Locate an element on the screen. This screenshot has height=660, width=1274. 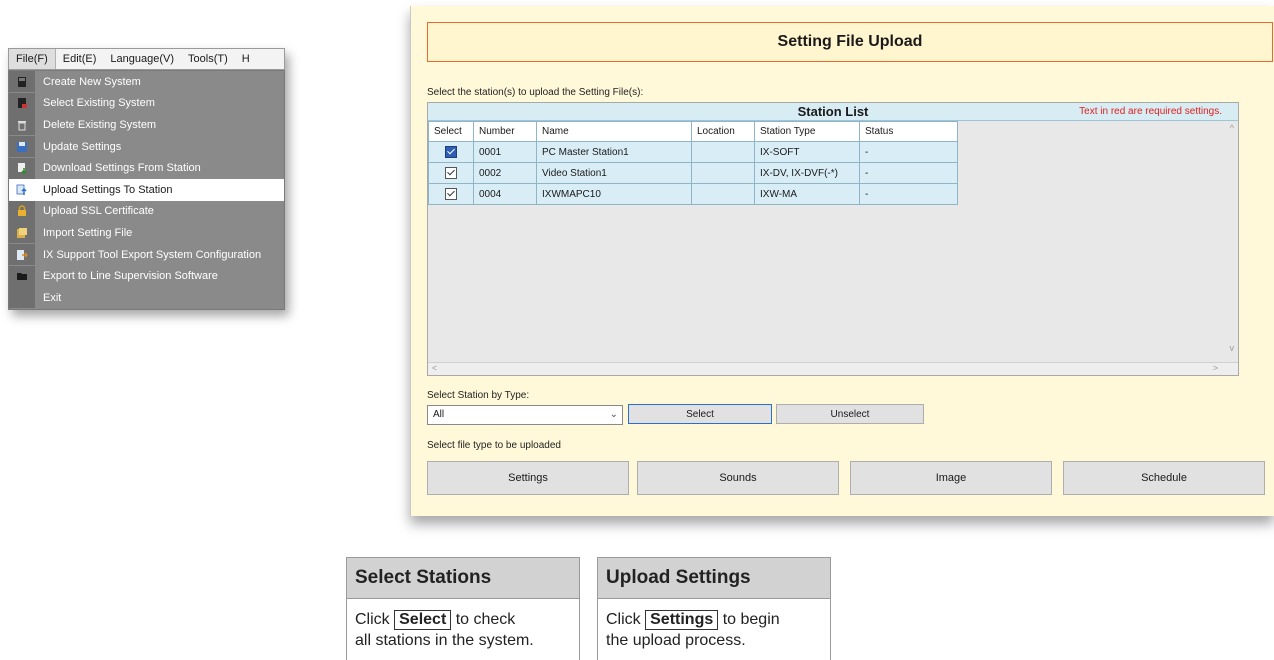
callout-title: Upload Settings is located at coordinates (714, 578).